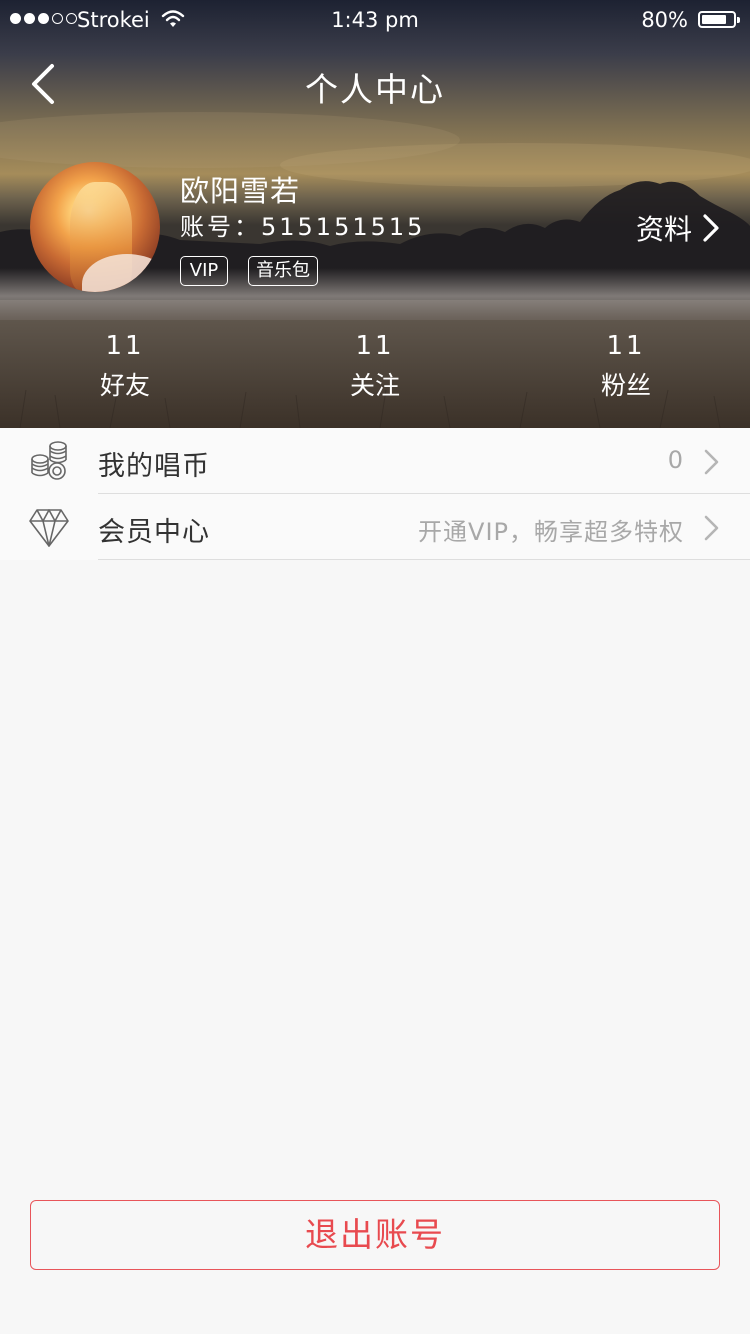  What do you see at coordinates (204, 271) in the screenshot?
I see `vip-badge: VIP` at bounding box center [204, 271].